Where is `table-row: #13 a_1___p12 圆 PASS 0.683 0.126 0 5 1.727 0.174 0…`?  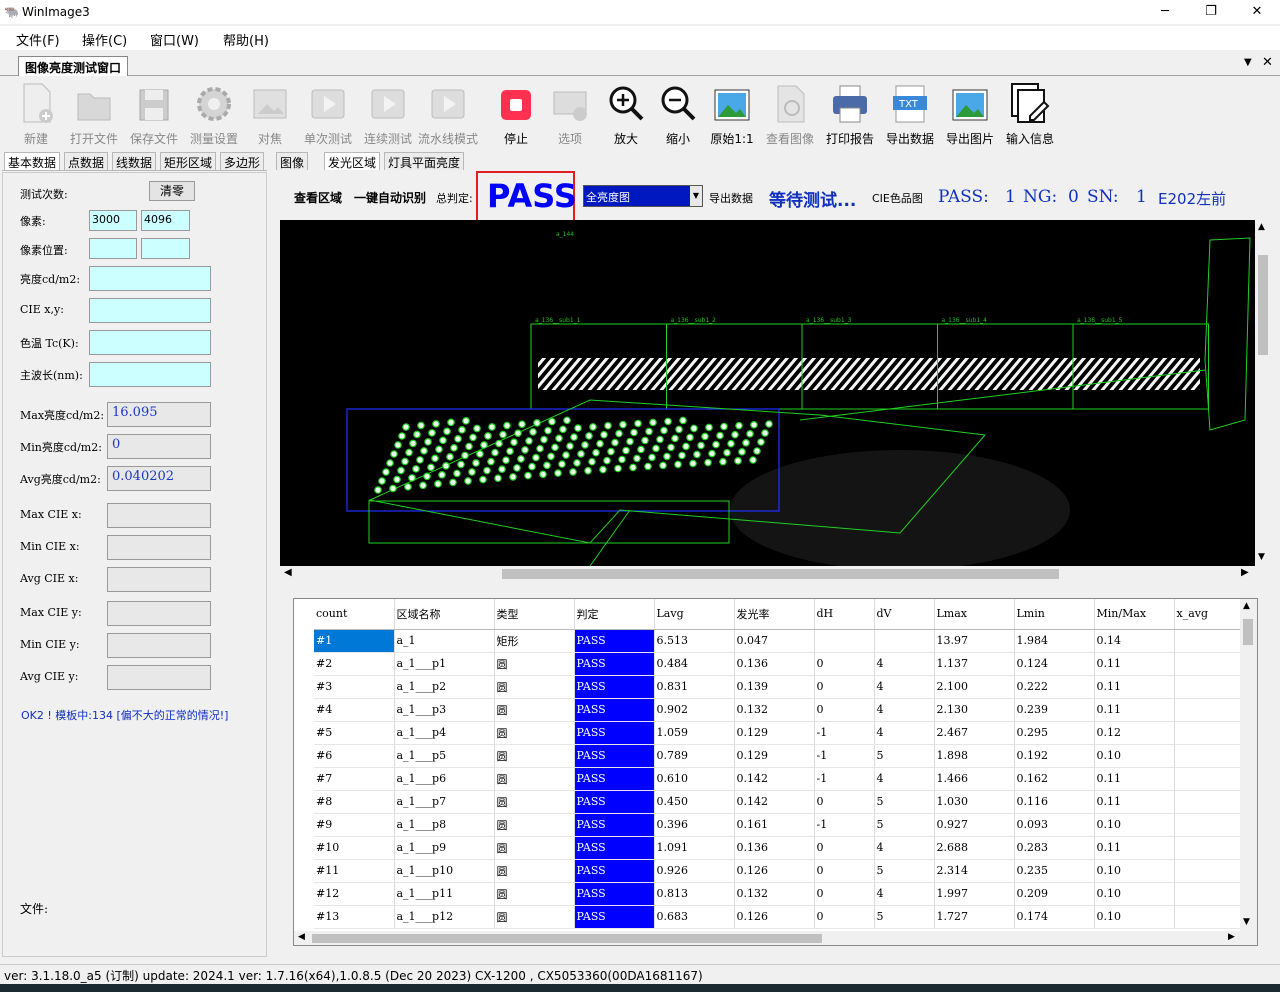
table-row: #13 a_1___p12 圆 PASS 0.683 0.126 0 5 1.727 0.174 0… is located at coordinates (779, 917).